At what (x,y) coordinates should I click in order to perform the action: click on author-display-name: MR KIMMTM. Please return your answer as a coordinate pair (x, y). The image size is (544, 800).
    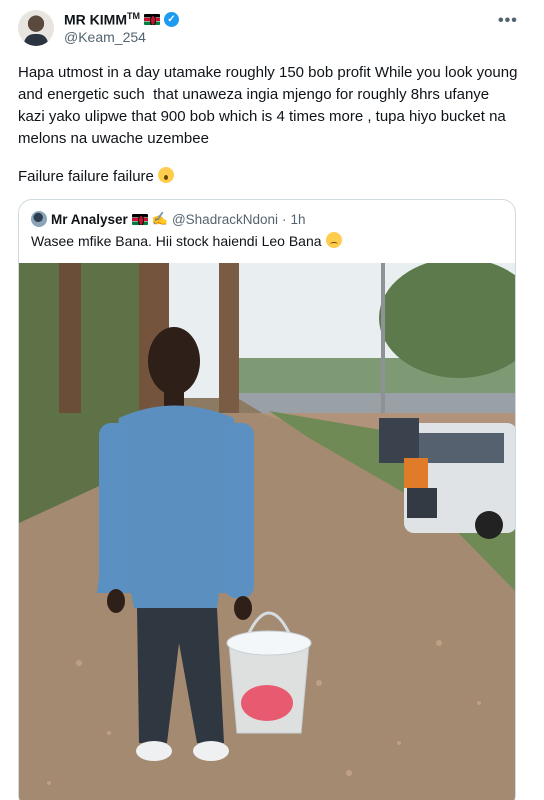
    Looking at the image, I should click on (102, 19).